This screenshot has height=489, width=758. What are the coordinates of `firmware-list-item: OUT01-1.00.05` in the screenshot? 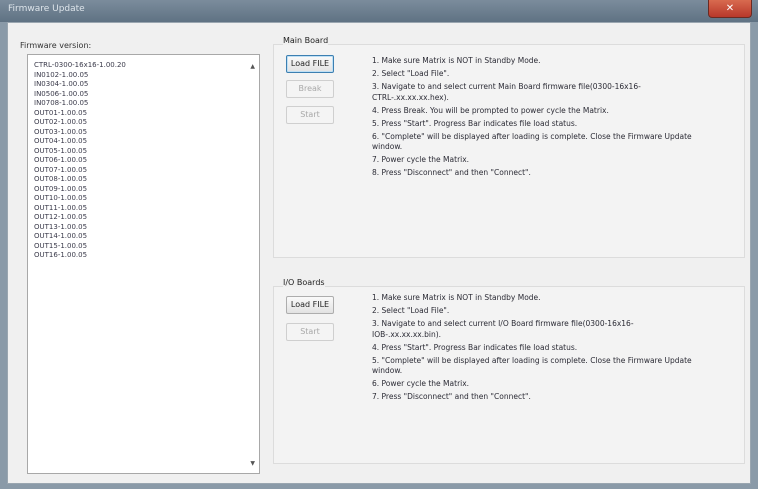 It's located at (134, 114).